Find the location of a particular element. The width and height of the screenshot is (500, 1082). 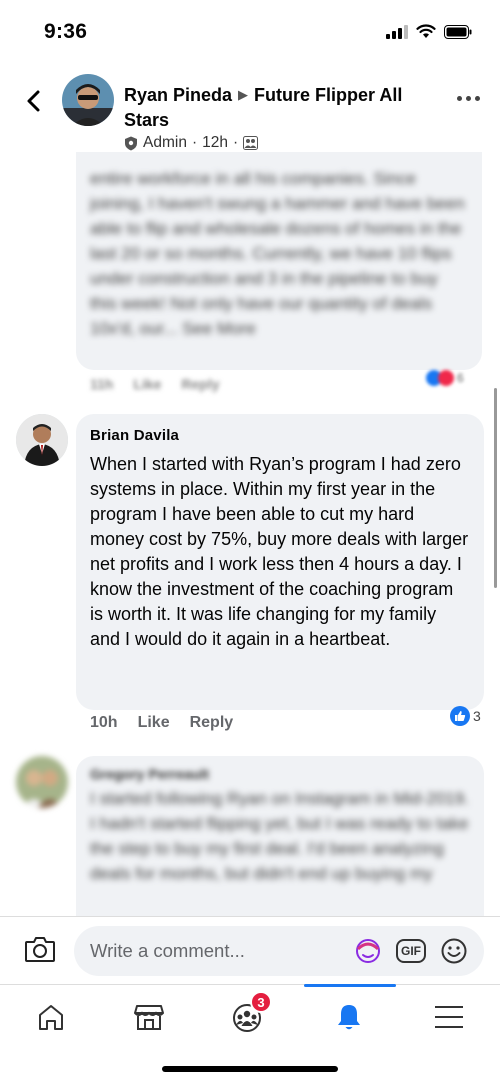

previous-reaction-count: 6 is located at coordinates (460, 378).